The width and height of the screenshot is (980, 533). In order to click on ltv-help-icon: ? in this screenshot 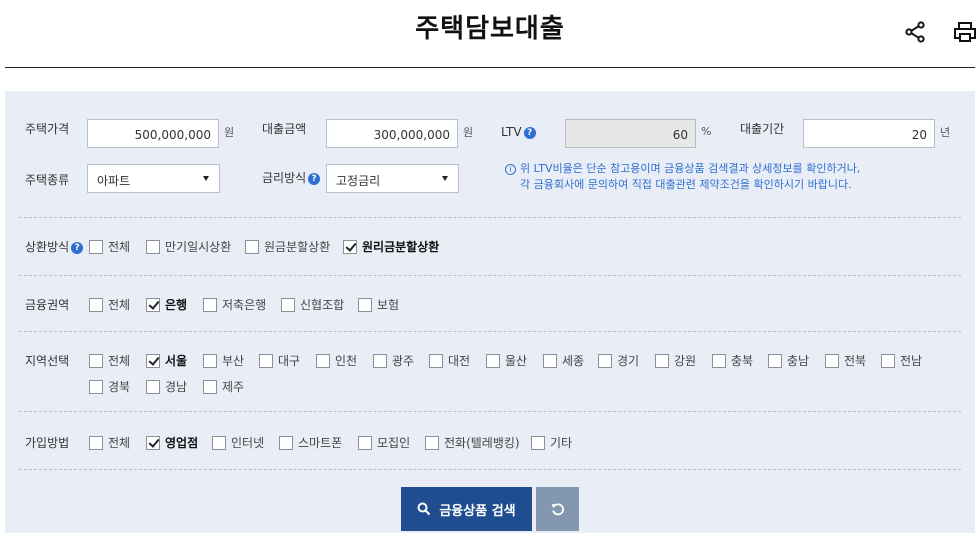, I will do `click(529, 133)`.